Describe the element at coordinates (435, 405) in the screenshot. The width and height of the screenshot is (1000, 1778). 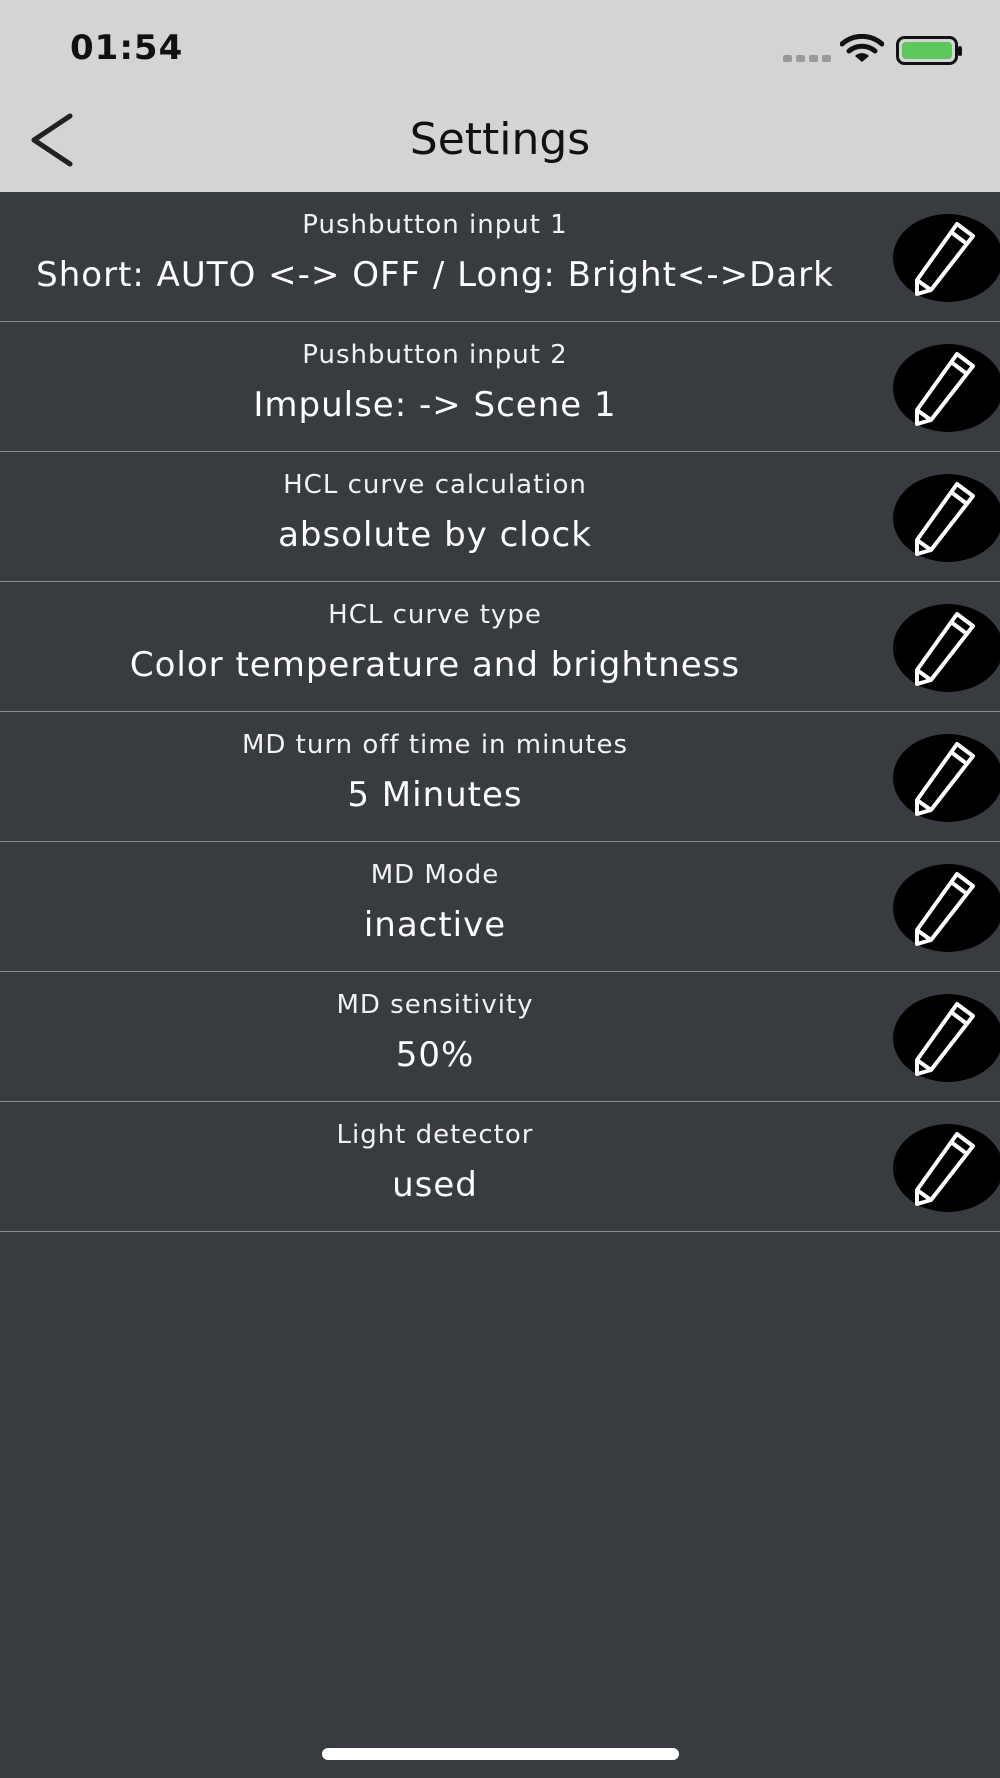
I see `setting-value: Impulse: -> Scene 1` at that location.